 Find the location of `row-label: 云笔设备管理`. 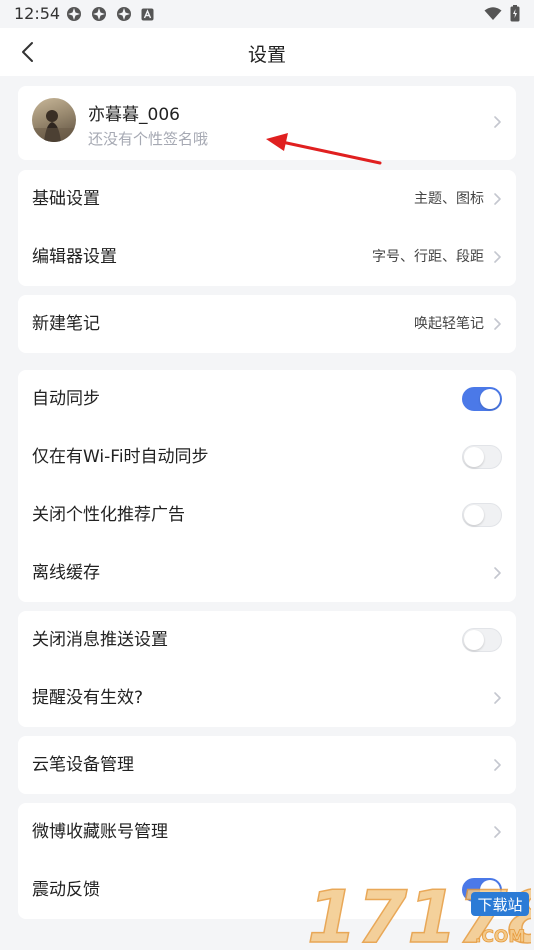

row-label: 云笔设备管理 is located at coordinates (83, 765).